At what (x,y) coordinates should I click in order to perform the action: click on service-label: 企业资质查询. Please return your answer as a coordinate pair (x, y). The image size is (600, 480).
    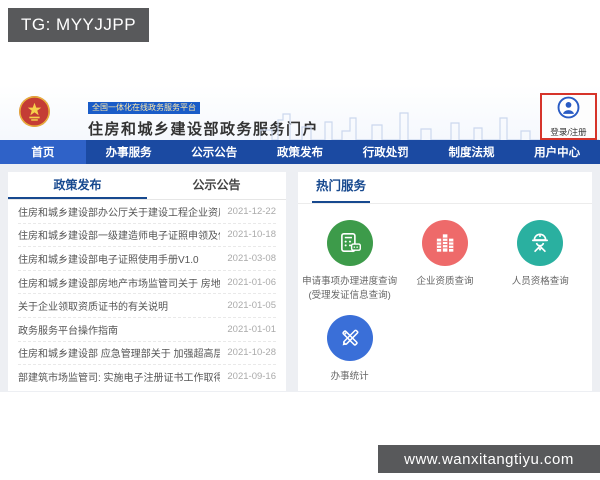
    Looking at the image, I should click on (445, 281).